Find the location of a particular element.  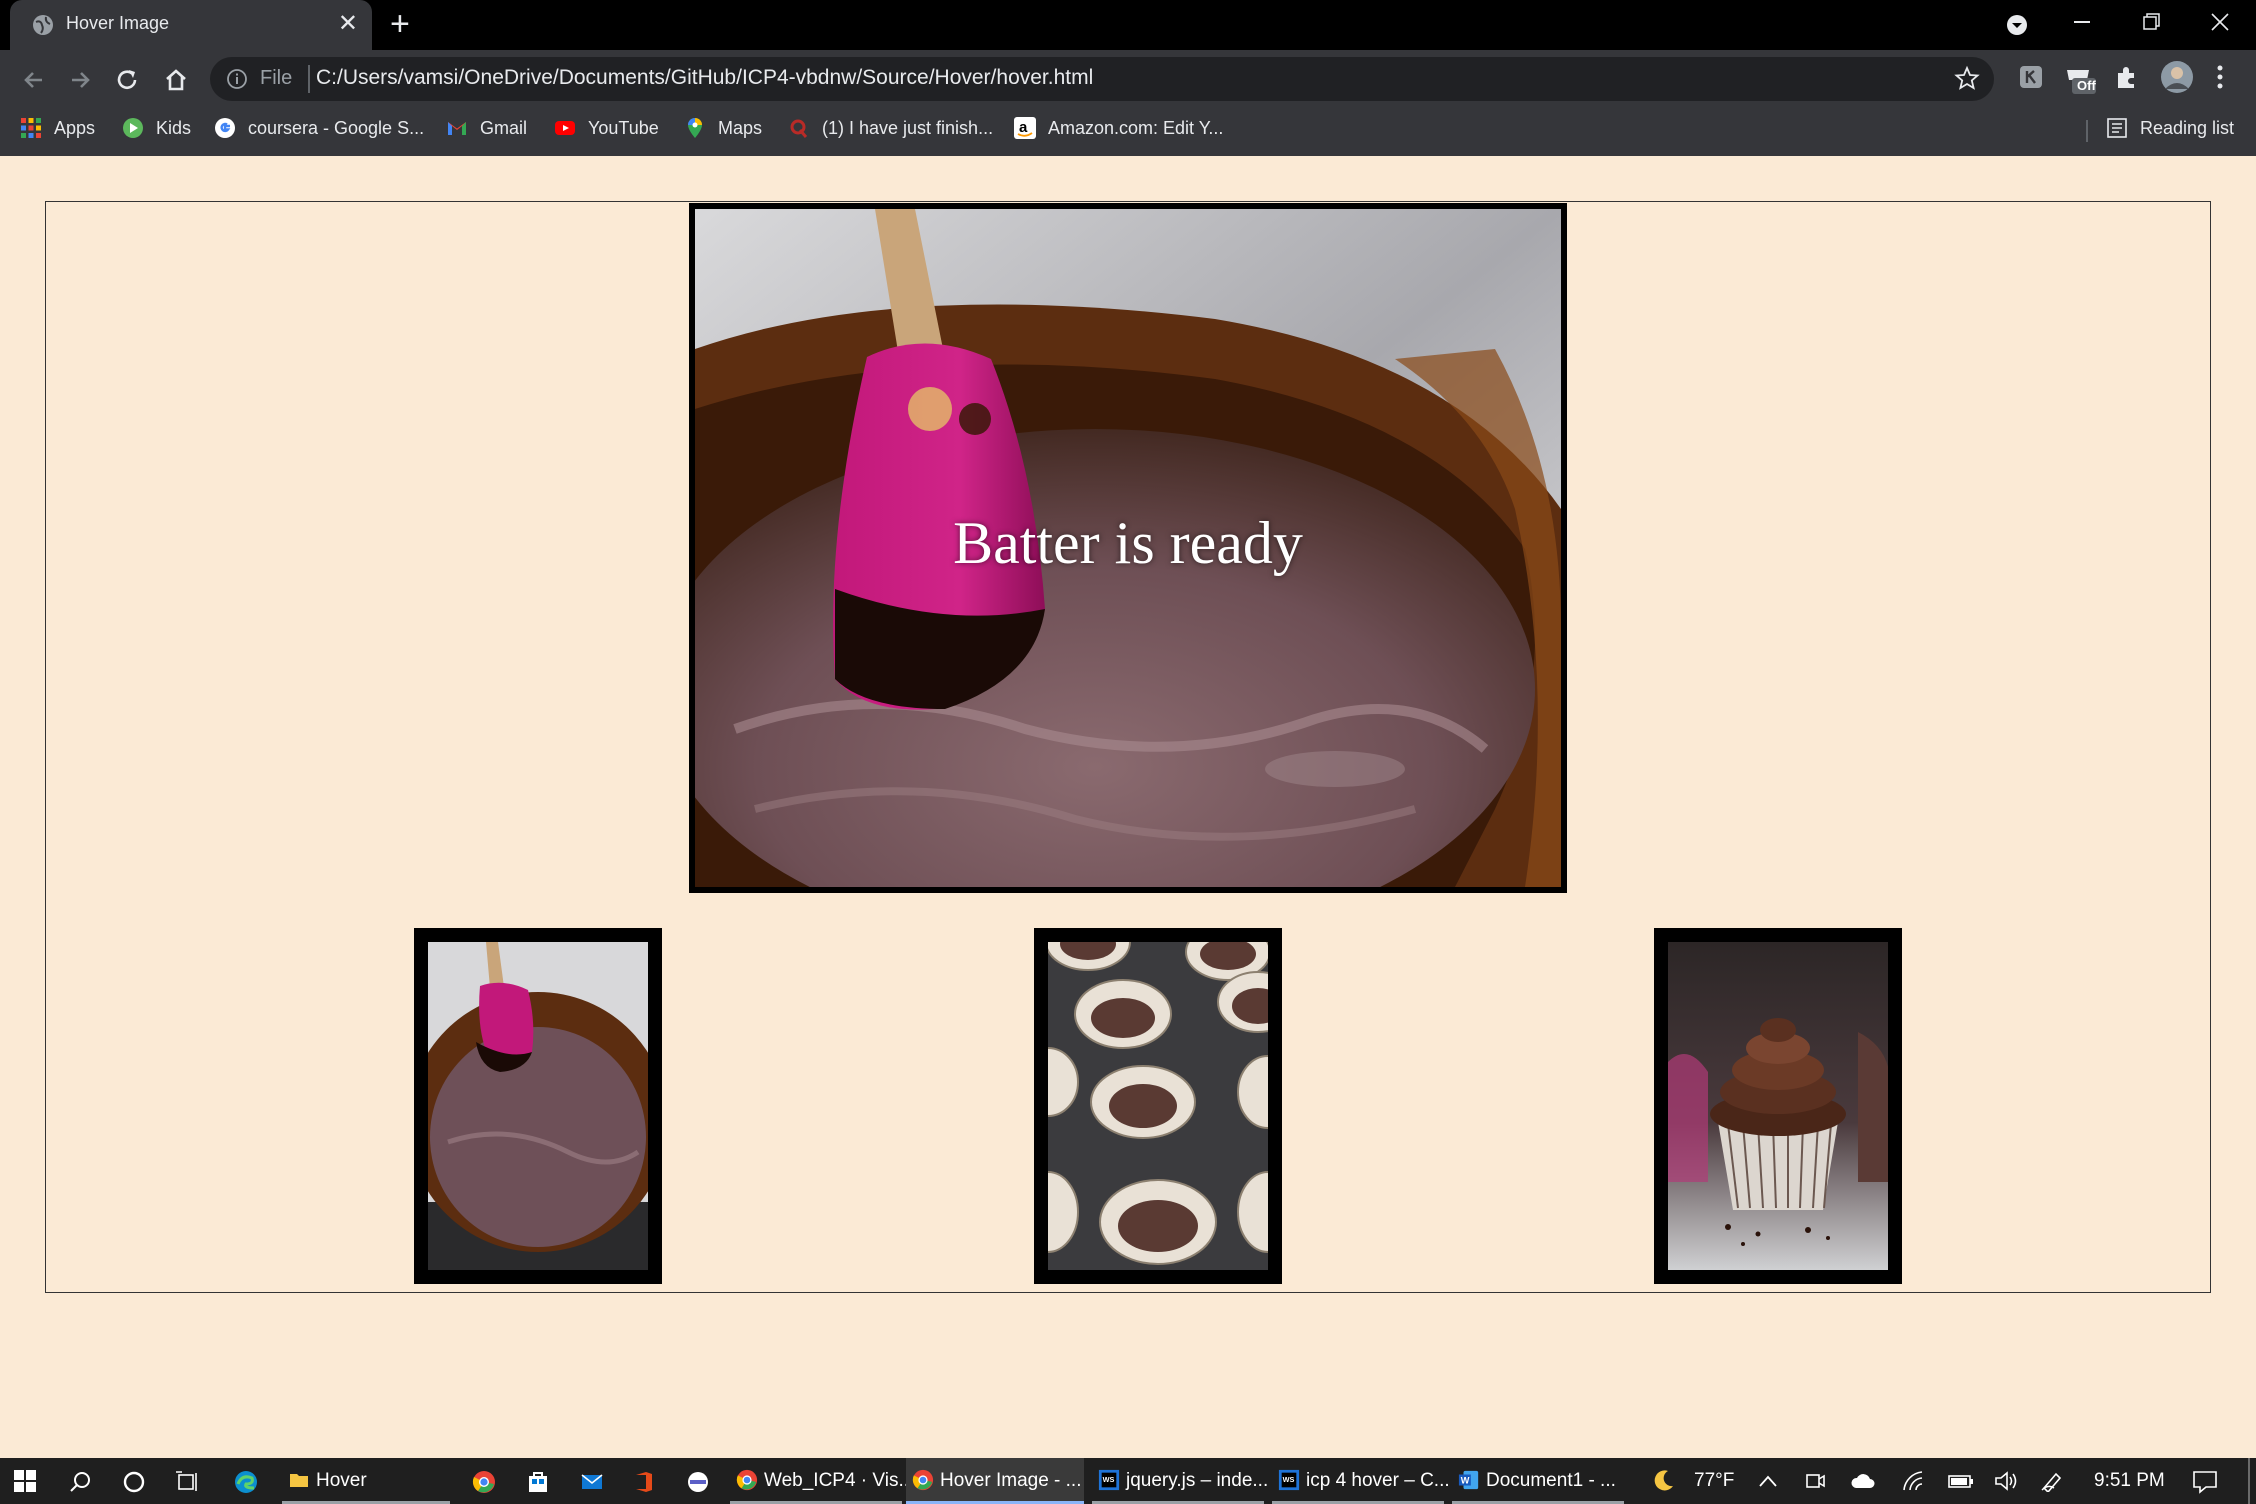

windows-start-icon is located at coordinates (25, 1481).